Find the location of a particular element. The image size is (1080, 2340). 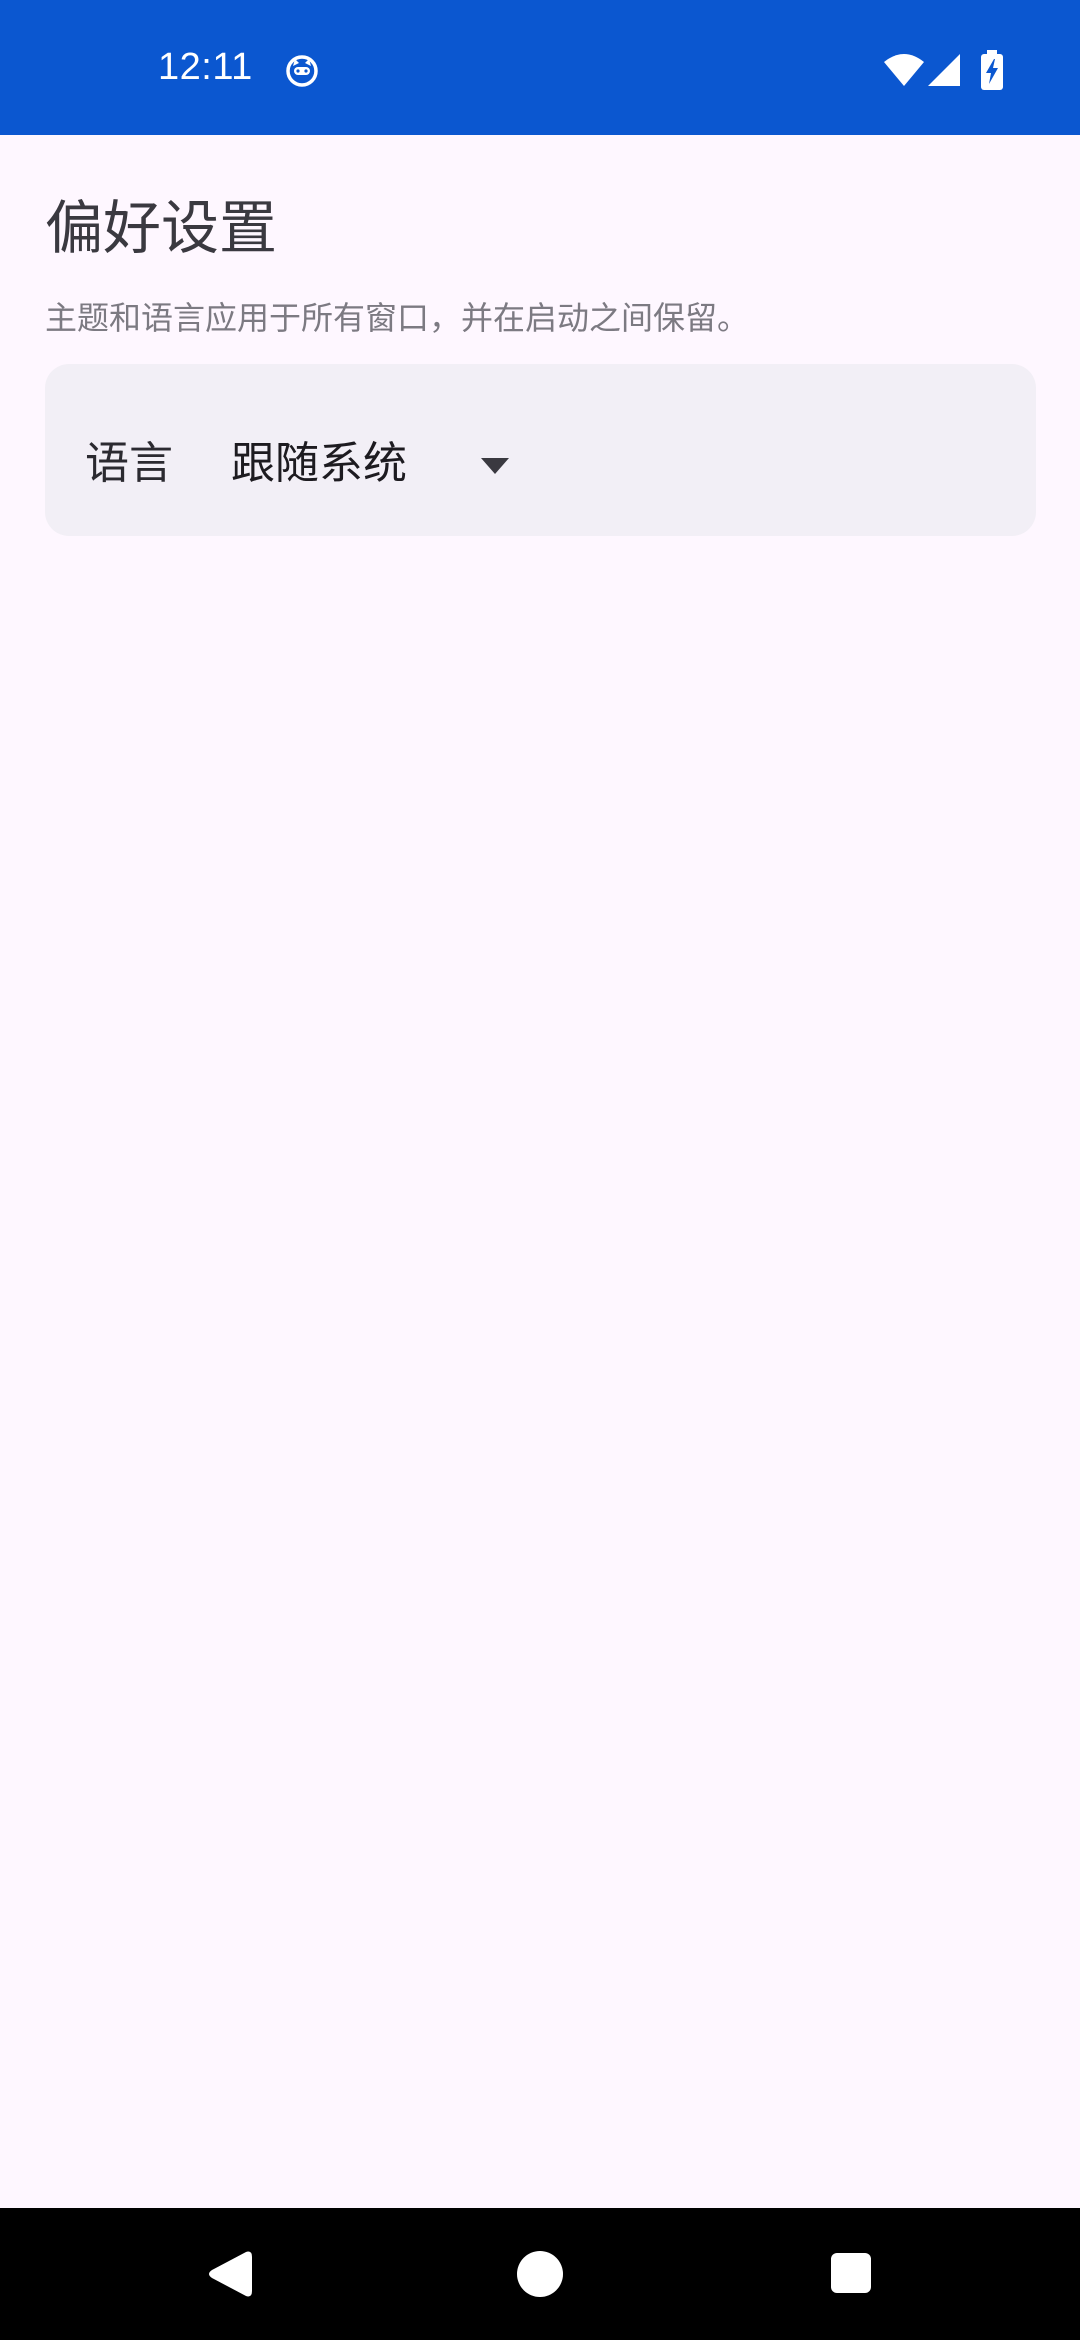

navigation-bar is located at coordinates (540, 2274).